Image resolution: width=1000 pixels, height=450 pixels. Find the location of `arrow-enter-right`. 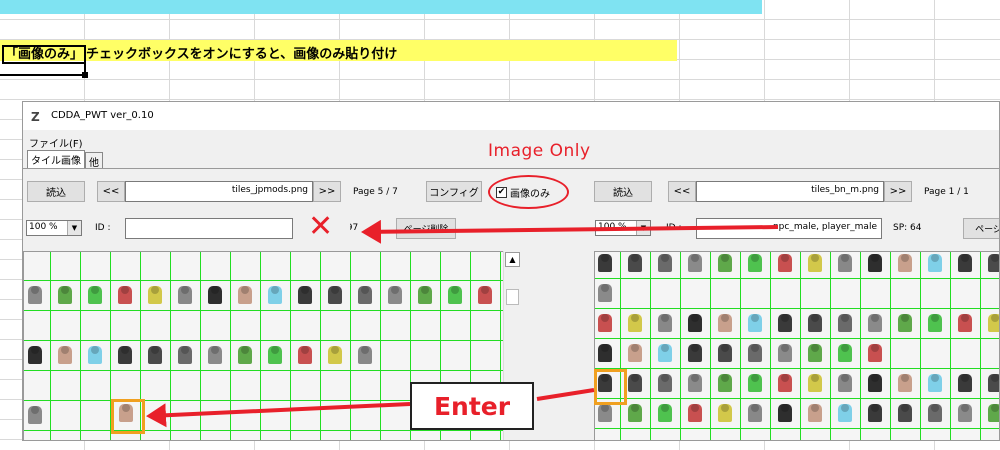

arrow-enter-right is located at coordinates (565, 394).